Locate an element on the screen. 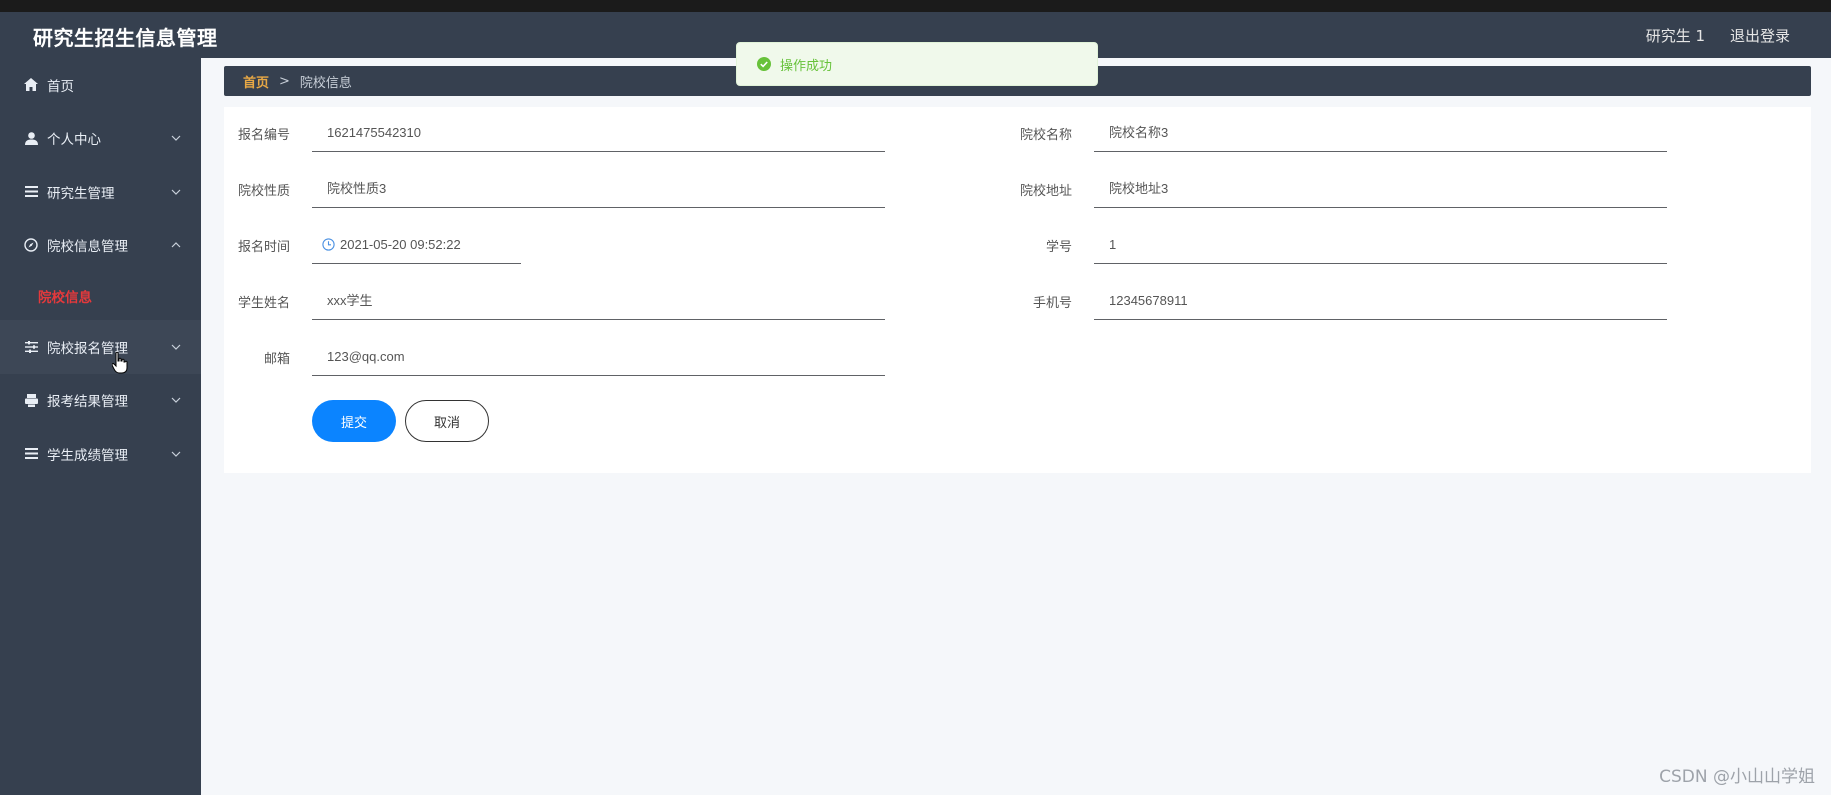 This screenshot has width=1831, height=795. check-circle-icon is located at coordinates (764, 64).